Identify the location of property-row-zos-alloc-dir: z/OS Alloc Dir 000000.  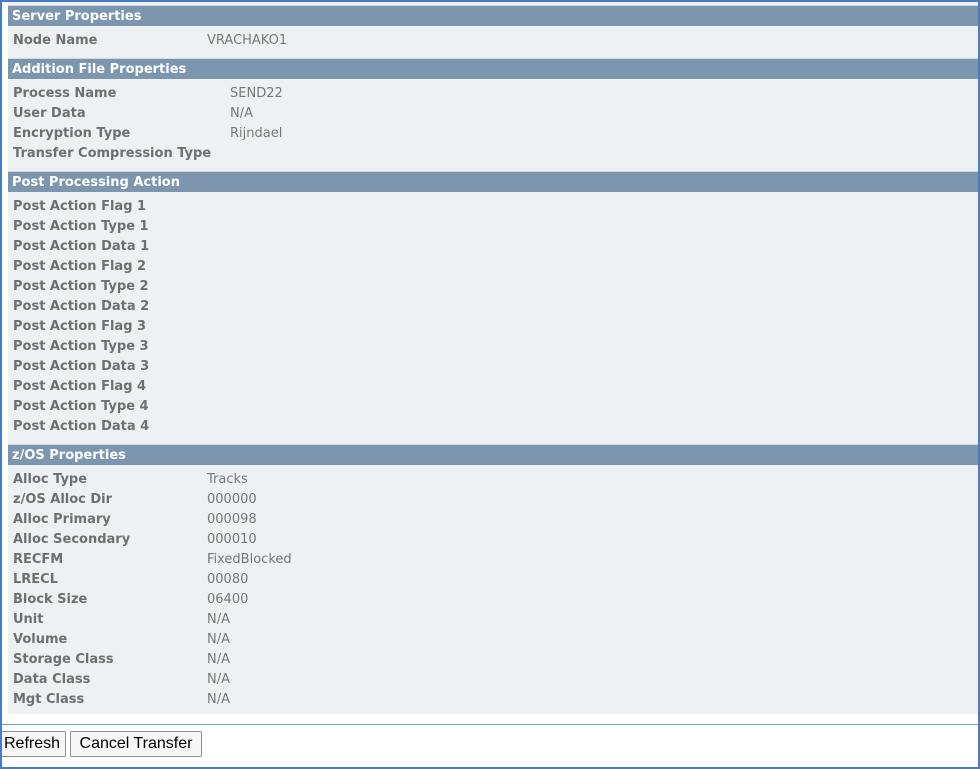
(493, 500).